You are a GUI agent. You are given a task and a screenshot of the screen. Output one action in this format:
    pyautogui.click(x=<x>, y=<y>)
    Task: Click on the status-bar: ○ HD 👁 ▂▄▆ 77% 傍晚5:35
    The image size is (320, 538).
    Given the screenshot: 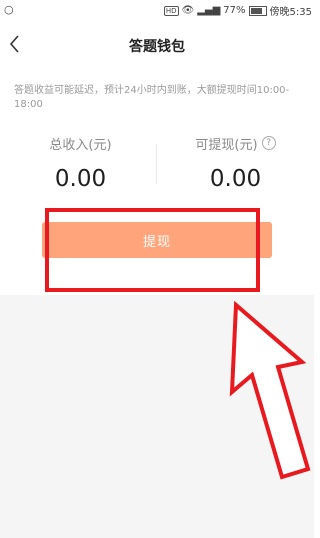 What is the action you would take?
    pyautogui.click(x=157, y=10)
    